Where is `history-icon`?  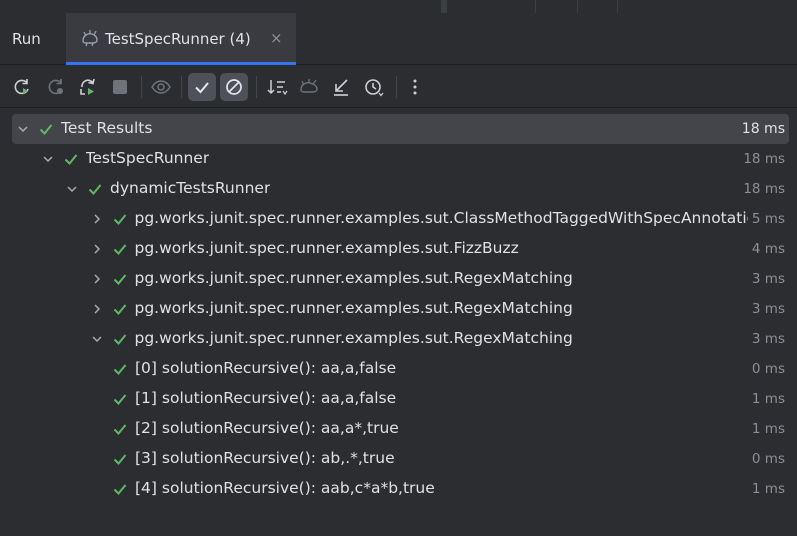 history-icon is located at coordinates (374, 88).